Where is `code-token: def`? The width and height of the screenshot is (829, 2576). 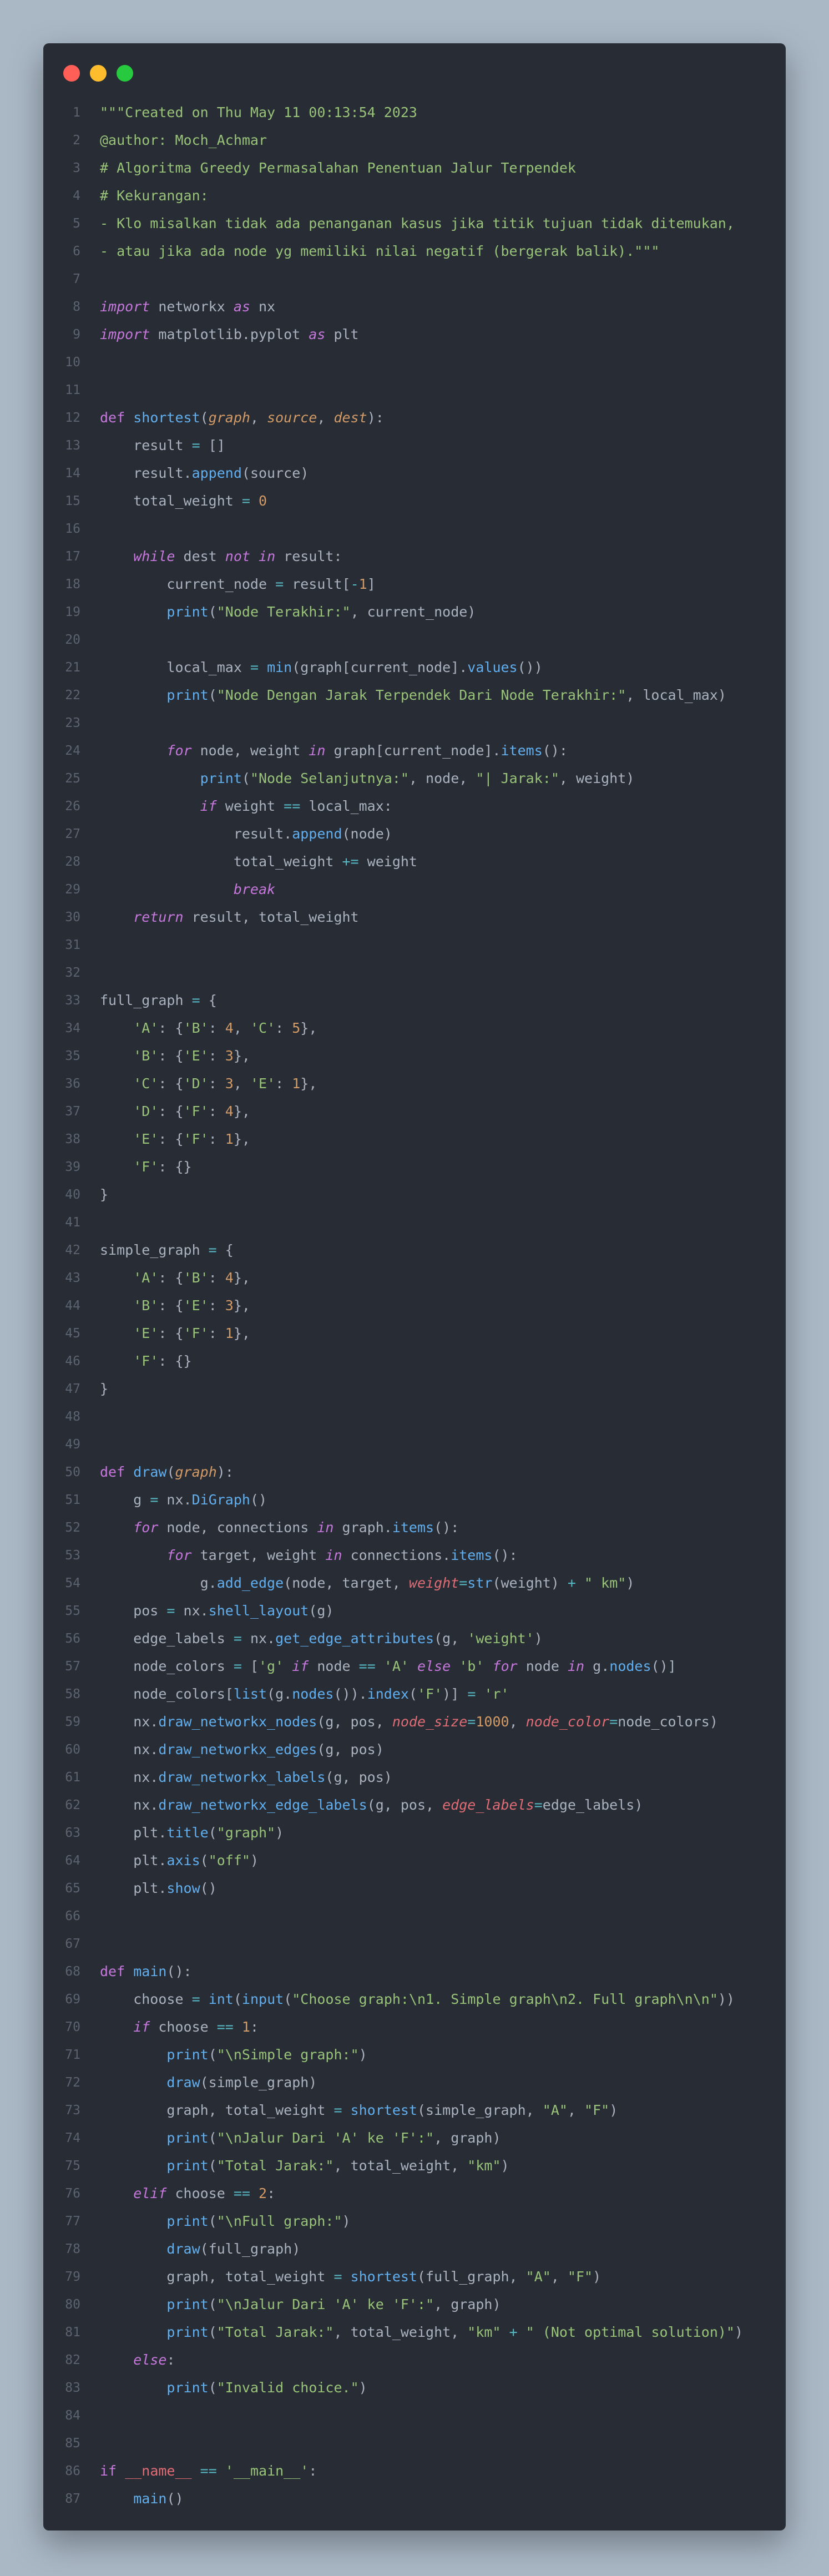
code-token: def is located at coordinates (113, 1472).